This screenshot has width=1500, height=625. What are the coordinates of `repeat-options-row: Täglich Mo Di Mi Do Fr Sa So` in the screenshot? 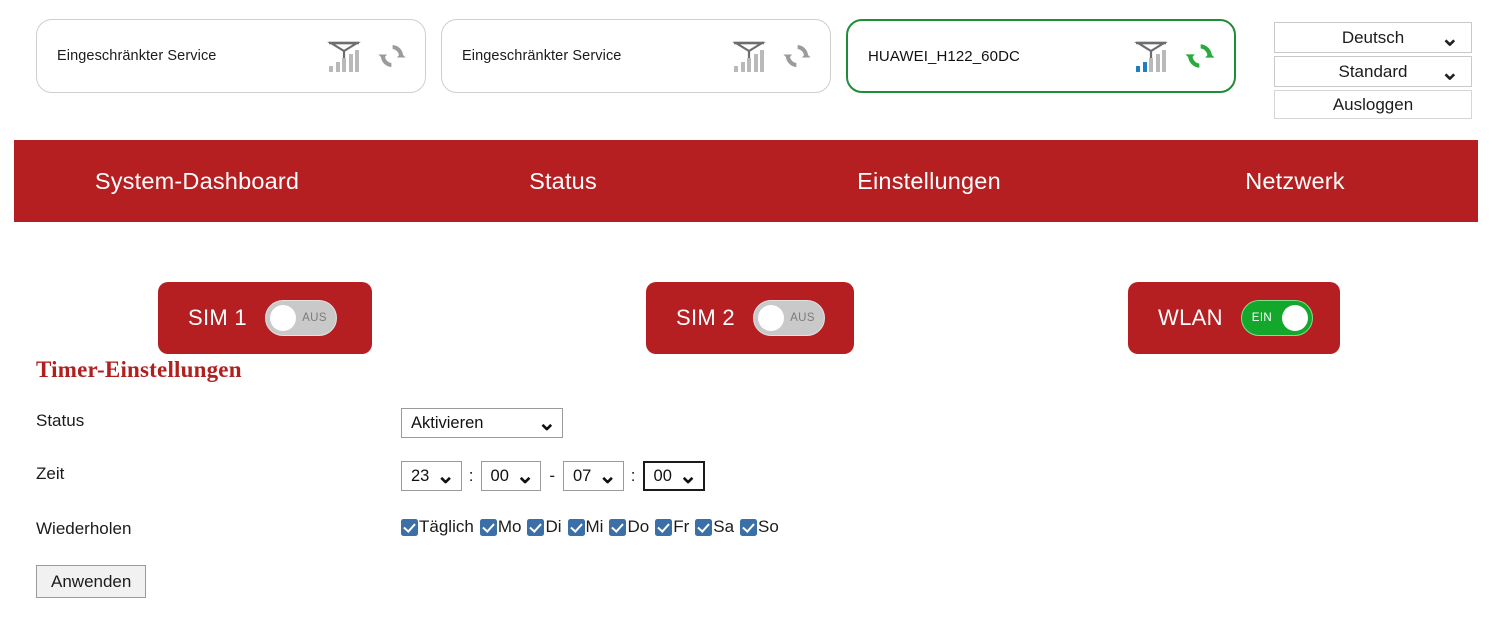 It's located at (593, 527).